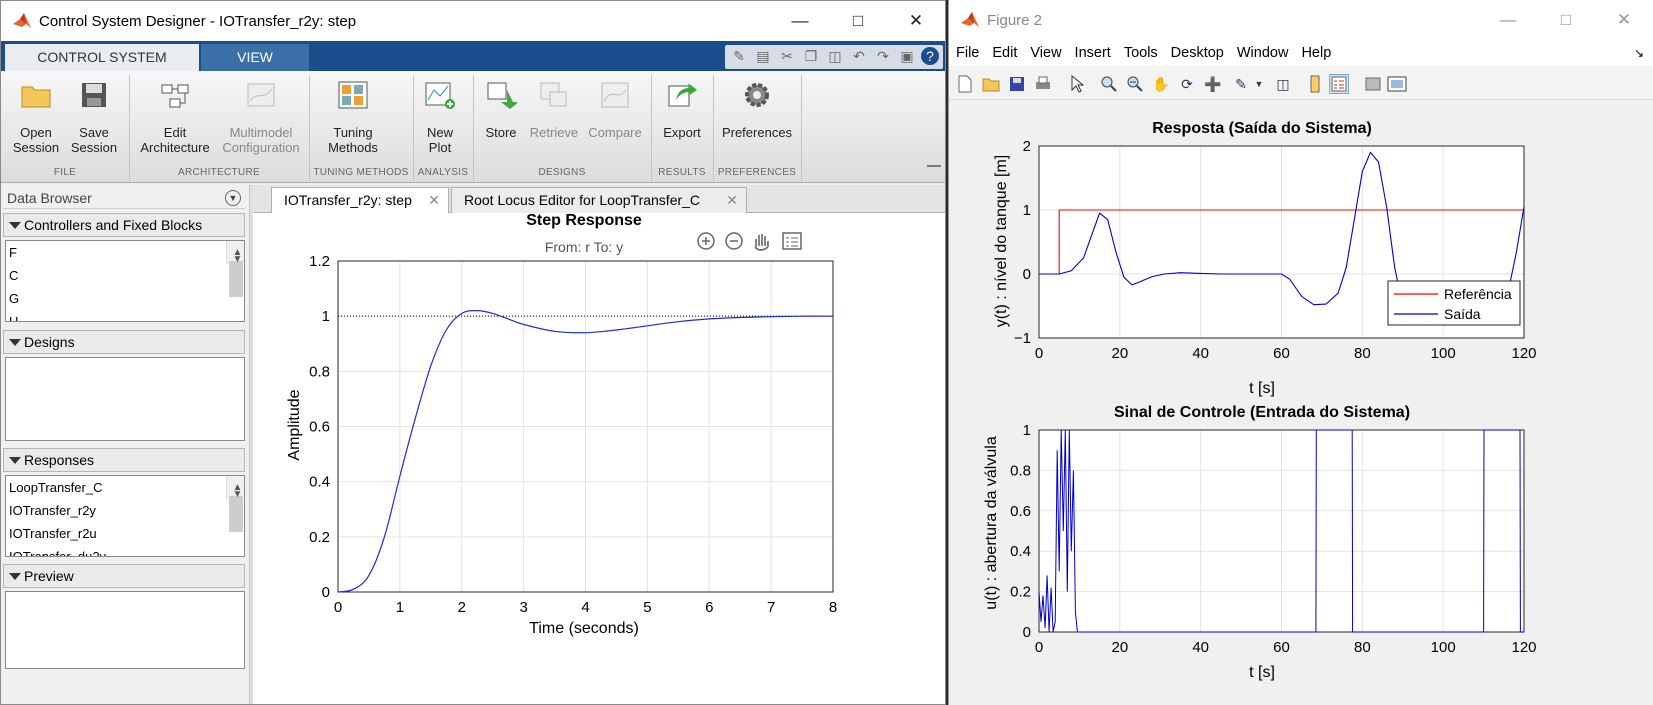 This screenshot has width=1653, height=705. What do you see at coordinates (835, 56) in the screenshot?
I see `qa-paste-icon: ◫` at bounding box center [835, 56].